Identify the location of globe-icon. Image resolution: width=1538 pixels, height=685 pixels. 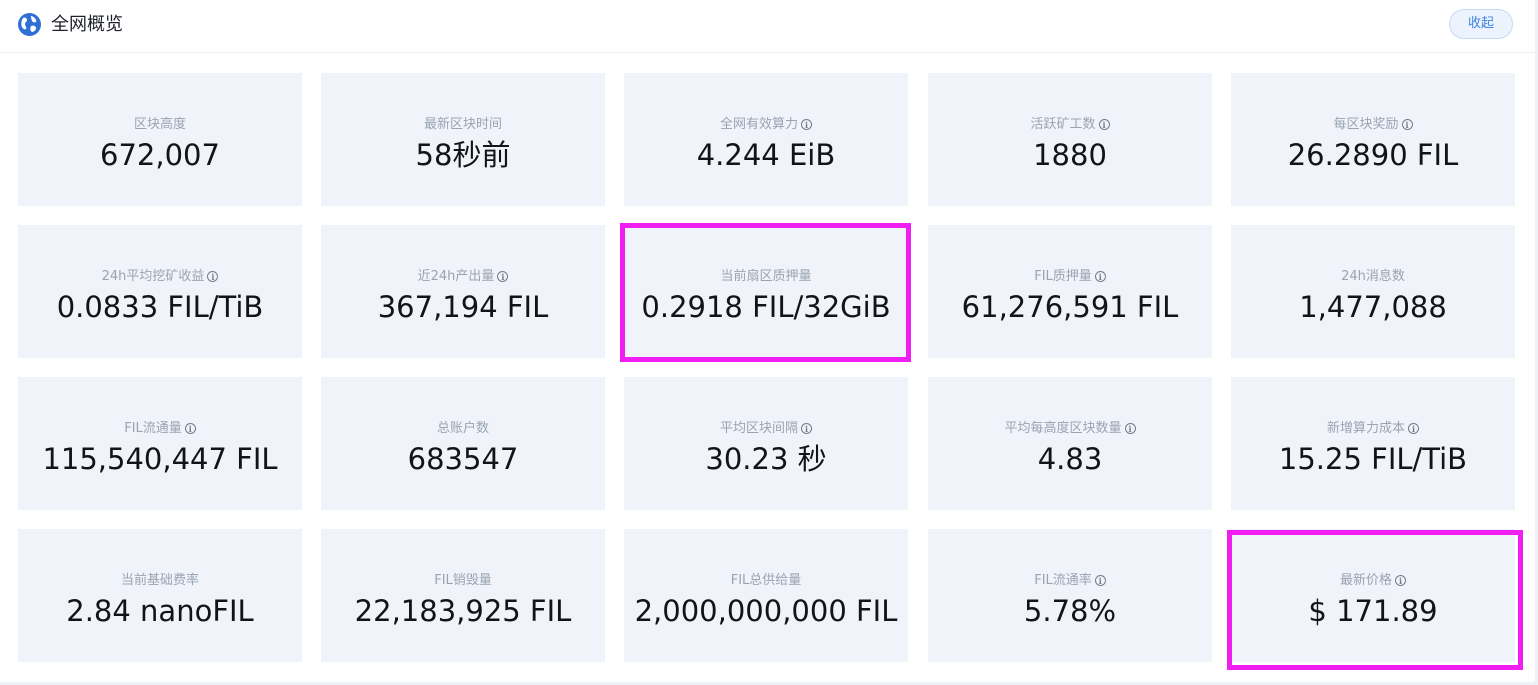
(29, 24).